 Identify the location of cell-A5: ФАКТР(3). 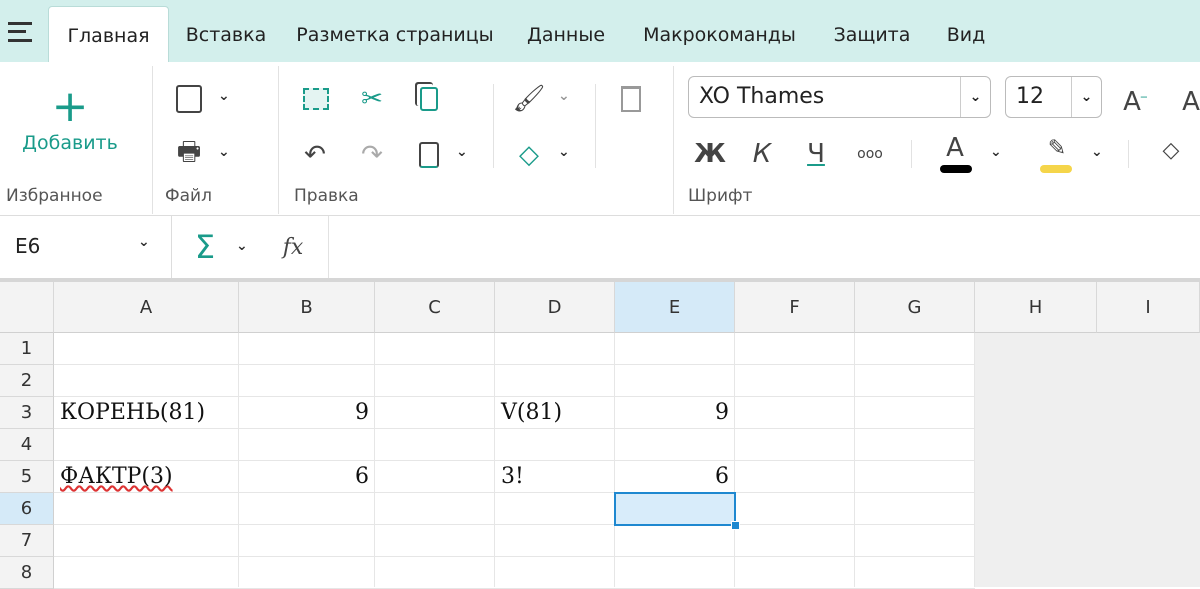
(146, 477).